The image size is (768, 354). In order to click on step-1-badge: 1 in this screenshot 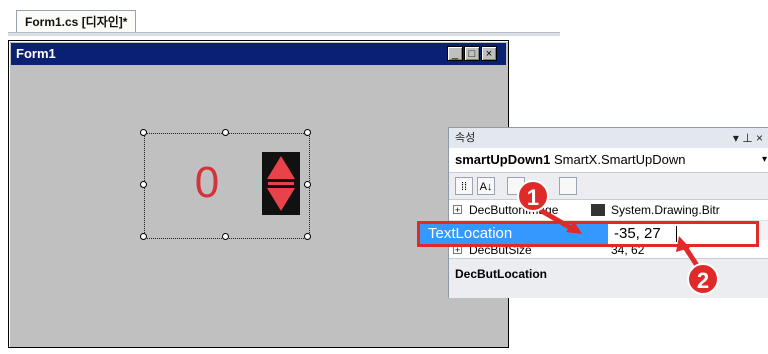, I will do `click(533, 196)`.